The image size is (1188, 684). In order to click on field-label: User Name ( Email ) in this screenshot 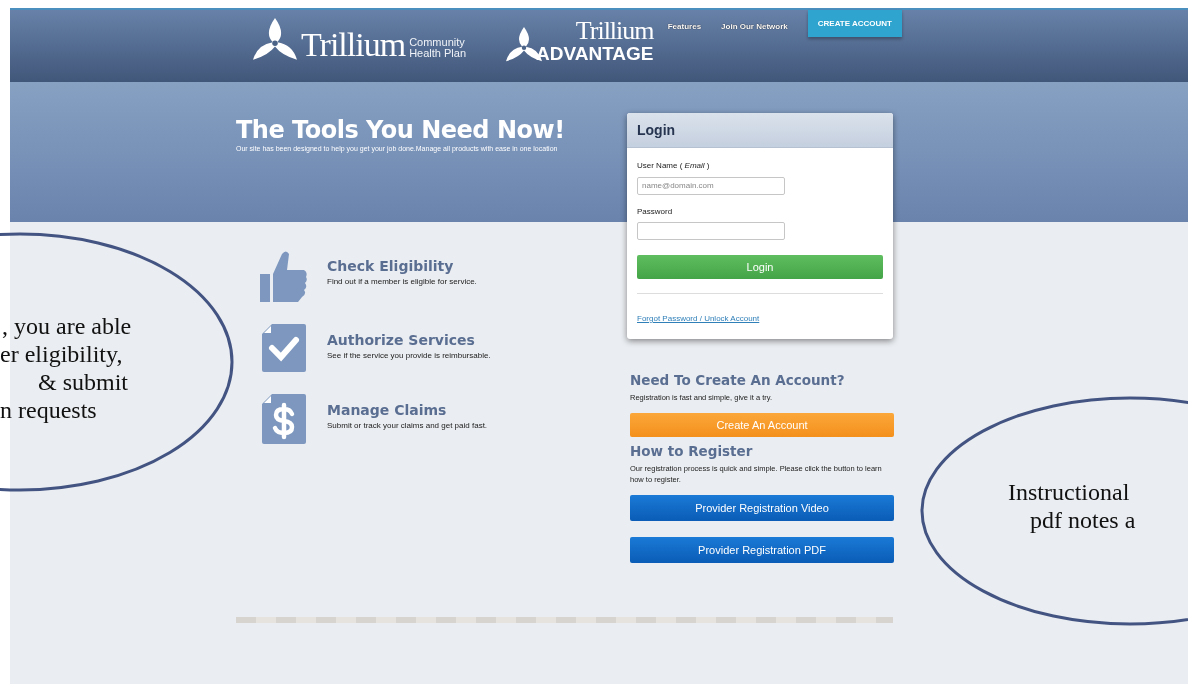, I will do `click(674, 165)`.